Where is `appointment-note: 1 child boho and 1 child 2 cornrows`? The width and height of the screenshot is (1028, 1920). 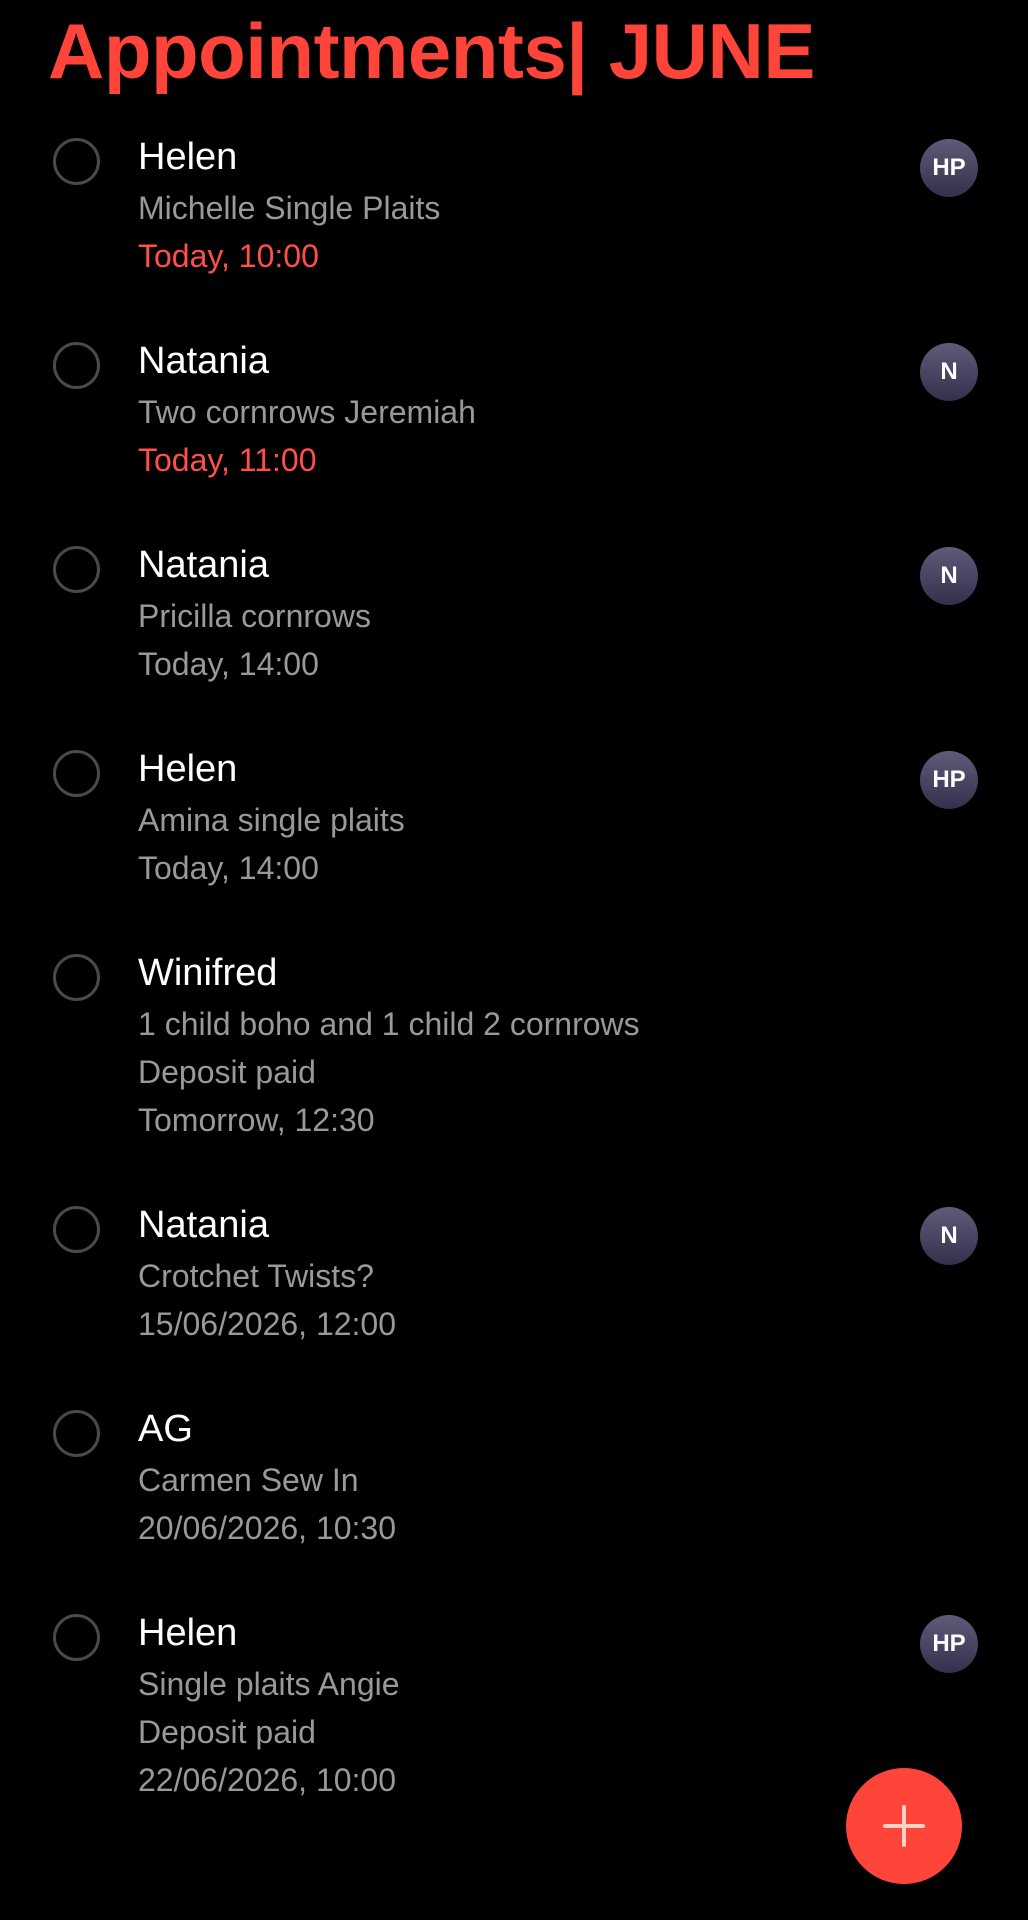 appointment-note: 1 child boho and 1 child 2 cornrows is located at coordinates (389, 1024).